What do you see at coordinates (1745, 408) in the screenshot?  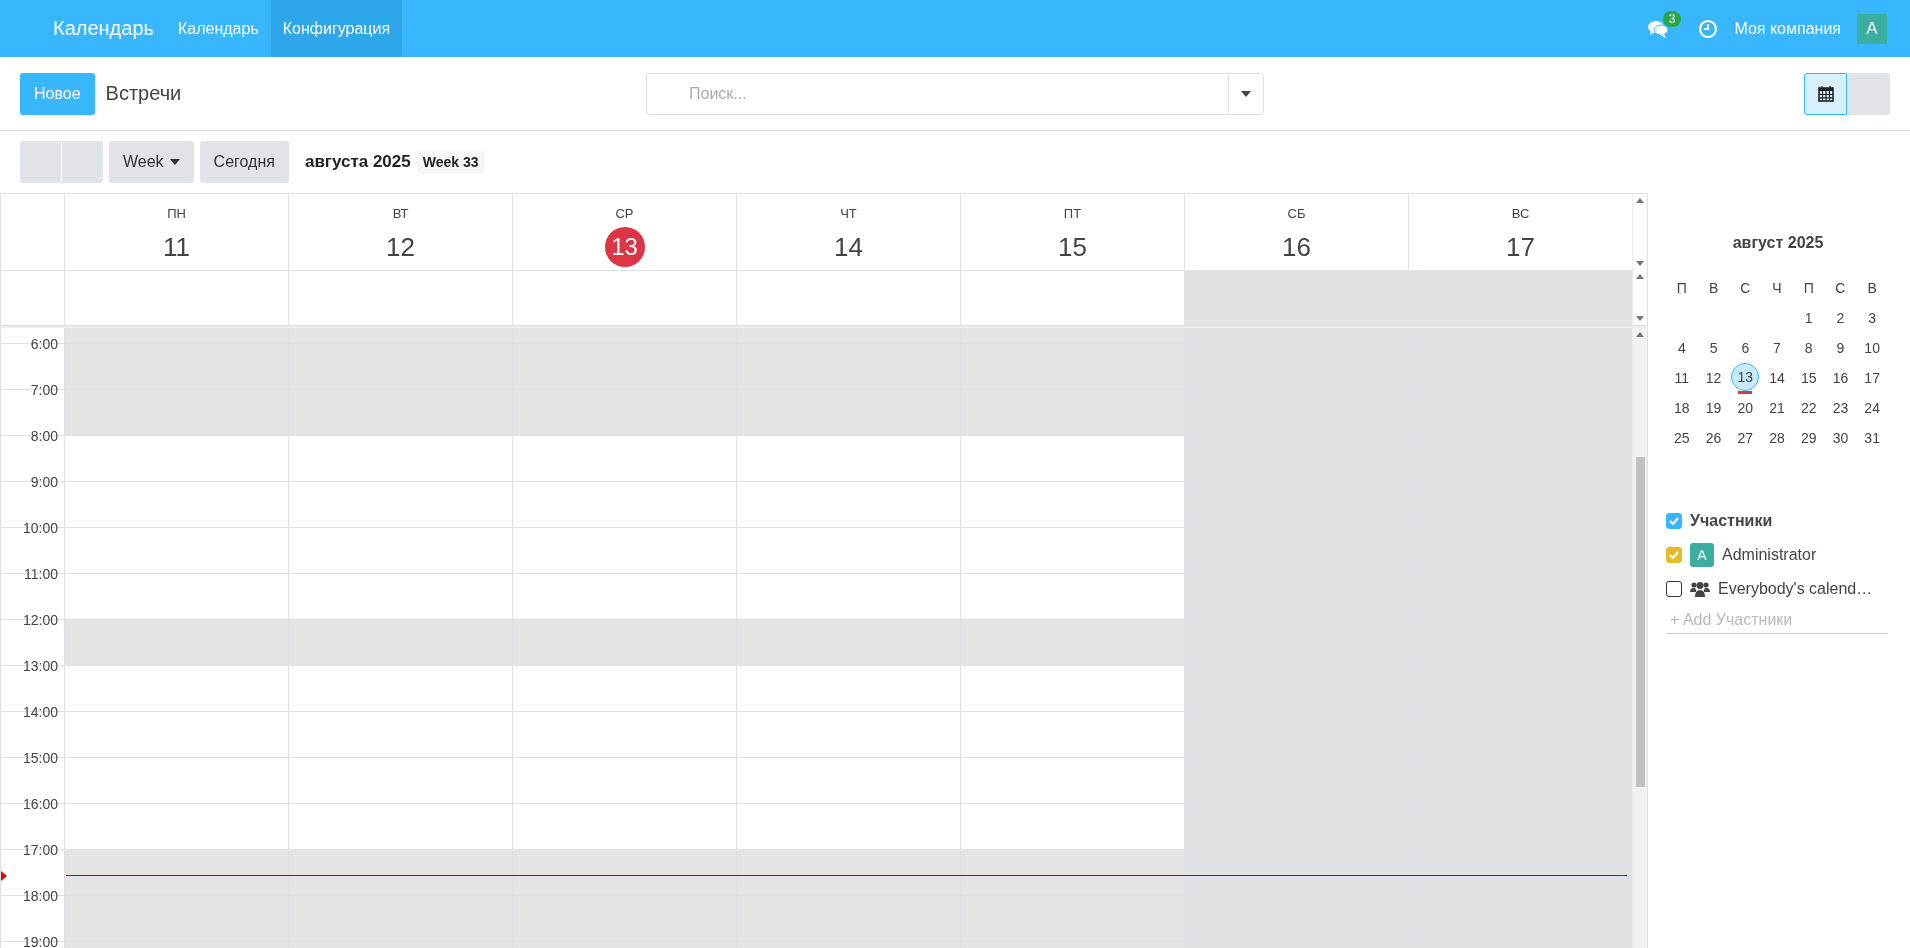 I see `mini-calendar-day: 20` at bounding box center [1745, 408].